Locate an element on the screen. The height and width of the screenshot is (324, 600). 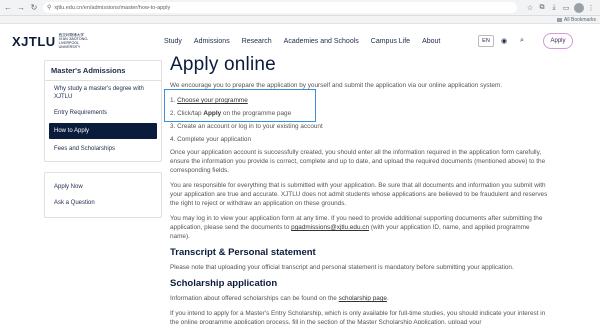
language-switch: EN is located at coordinates (486, 41).